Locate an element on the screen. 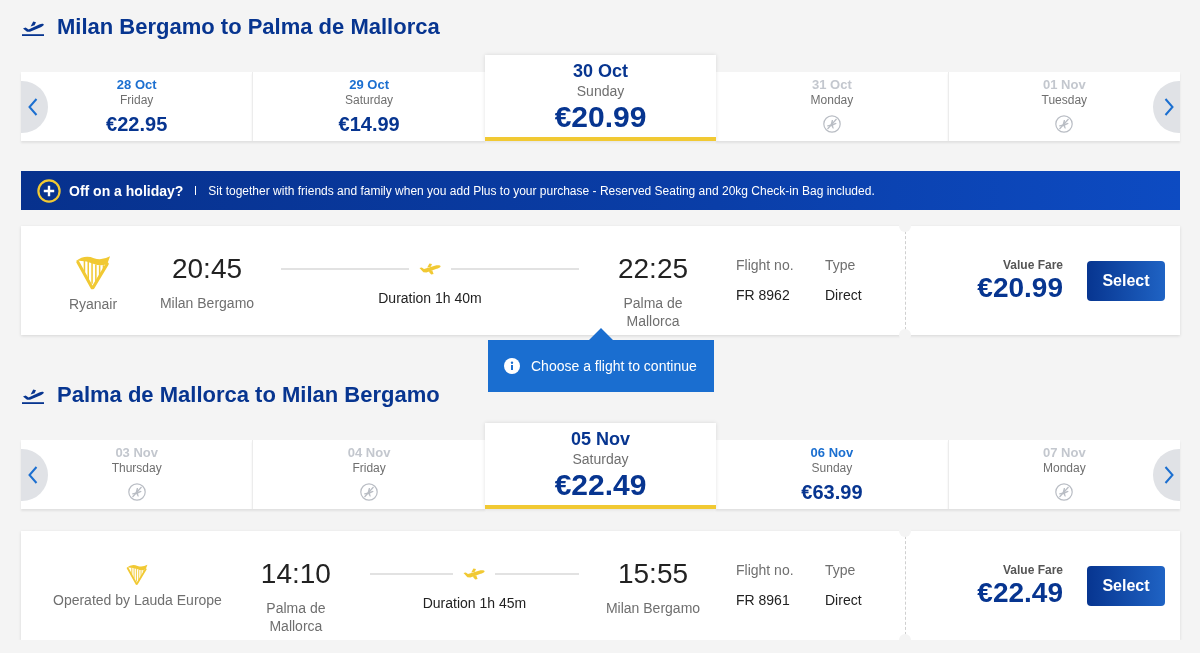  arrival-airport: Palma de Mallorca is located at coordinates (653, 312).